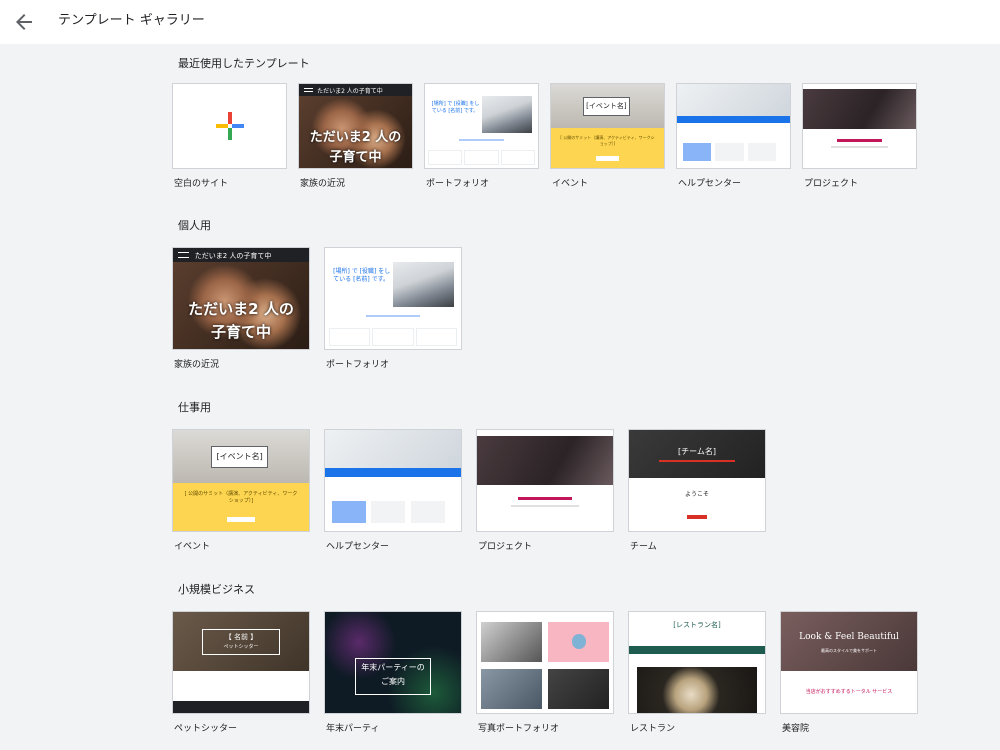 This screenshot has height=750, width=1000. I want to click on template-label: 写真ポートフォリオ, so click(519, 729).